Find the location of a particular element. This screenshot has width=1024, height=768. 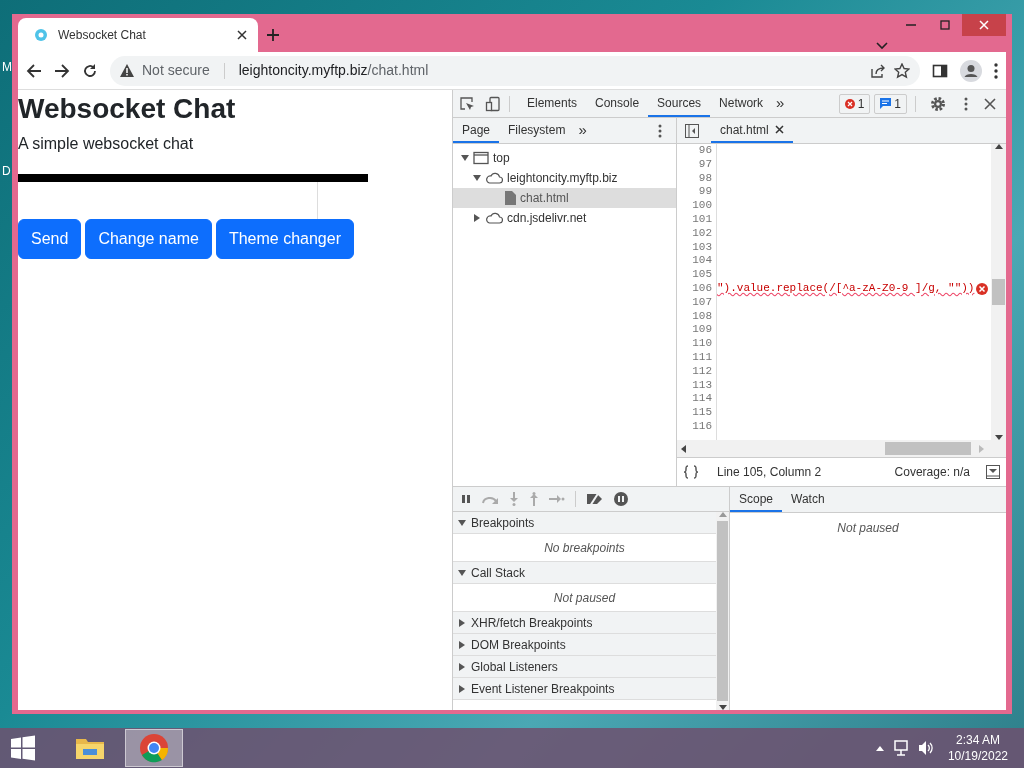

desktop-icon-label: D is located at coordinates (6, 171).